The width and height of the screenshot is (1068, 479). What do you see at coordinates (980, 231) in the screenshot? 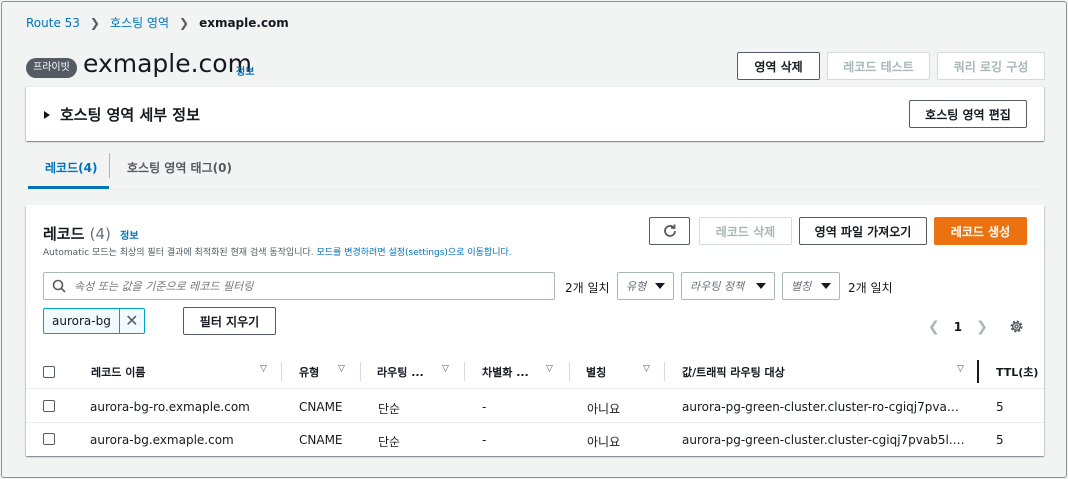
I see `create-record-button: 레코드 생성` at bounding box center [980, 231].